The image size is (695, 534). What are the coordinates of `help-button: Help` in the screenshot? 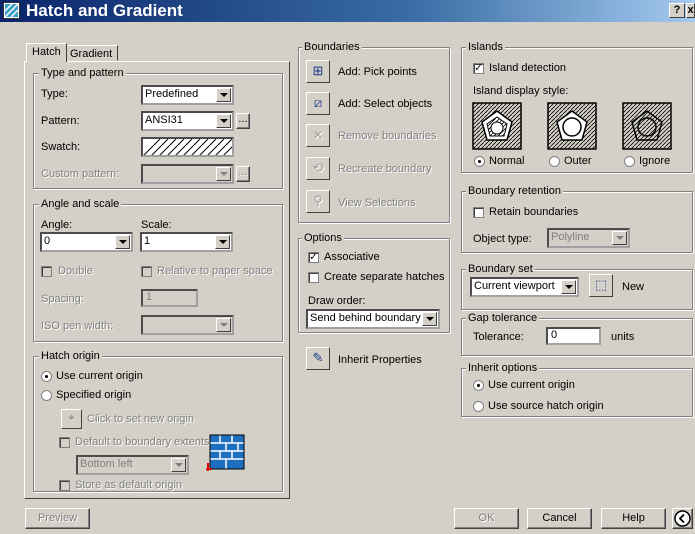 It's located at (633, 518).